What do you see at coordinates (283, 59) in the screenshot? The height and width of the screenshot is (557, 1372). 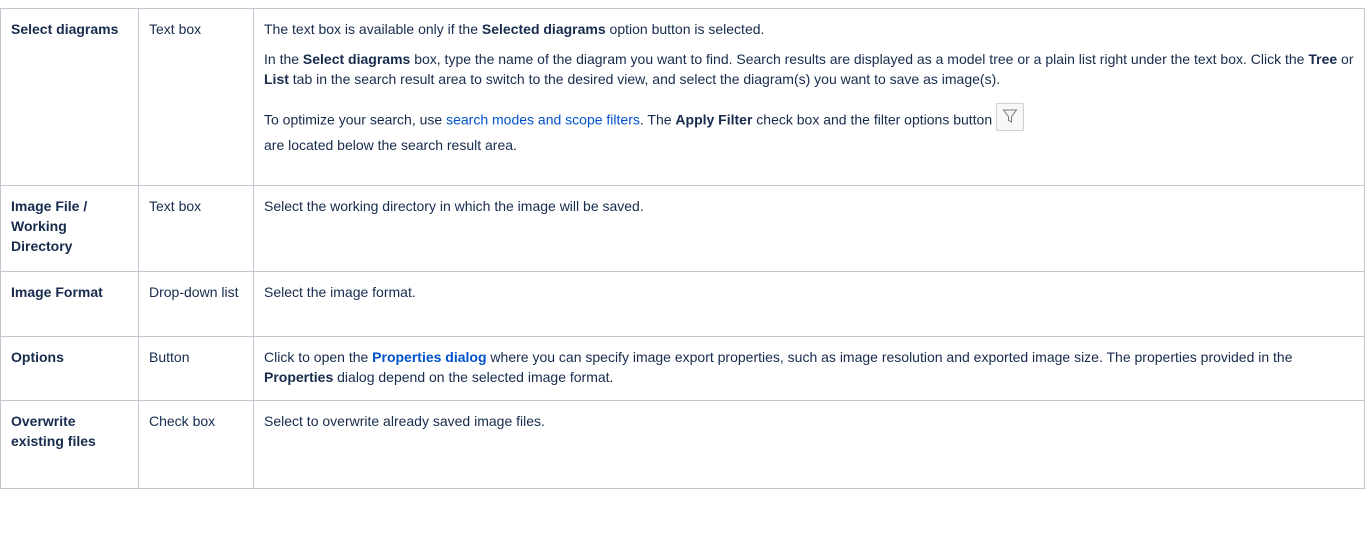 I see `text-span: In the` at bounding box center [283, 59].